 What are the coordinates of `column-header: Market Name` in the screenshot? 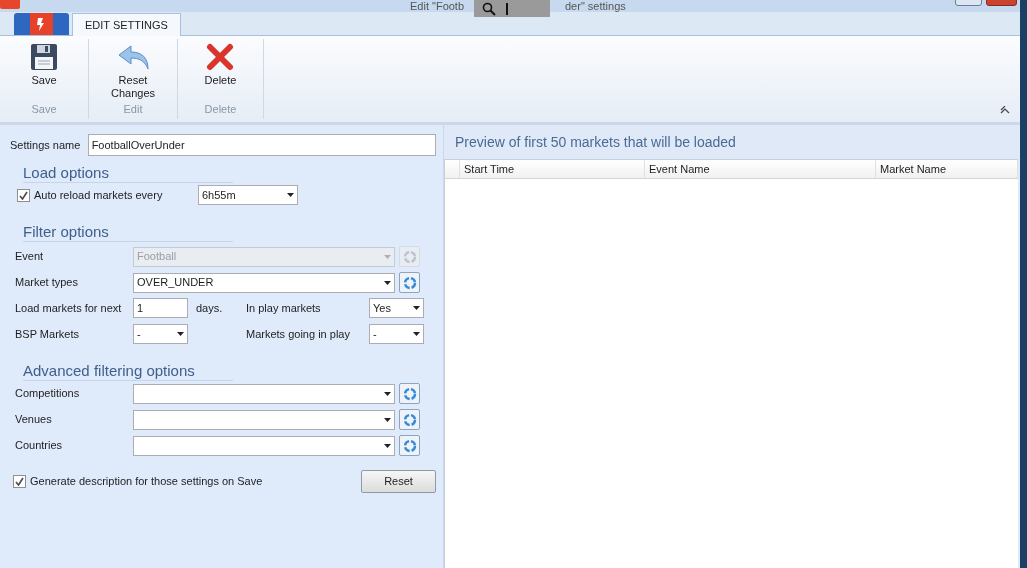 It's located at (947, 169).